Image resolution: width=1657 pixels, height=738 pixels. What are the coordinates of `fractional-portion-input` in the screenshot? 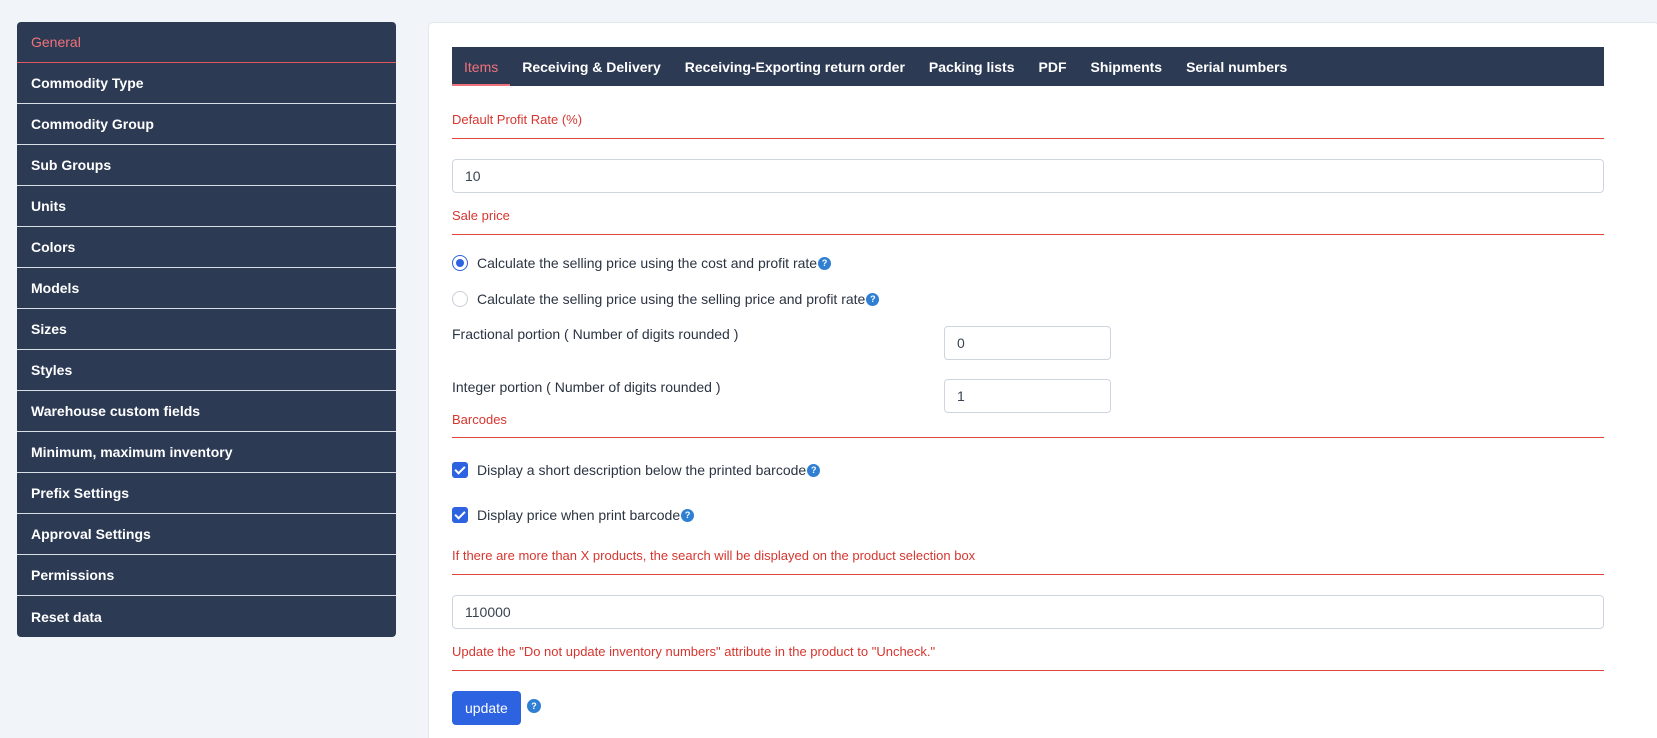 It's located at (1027, 343).